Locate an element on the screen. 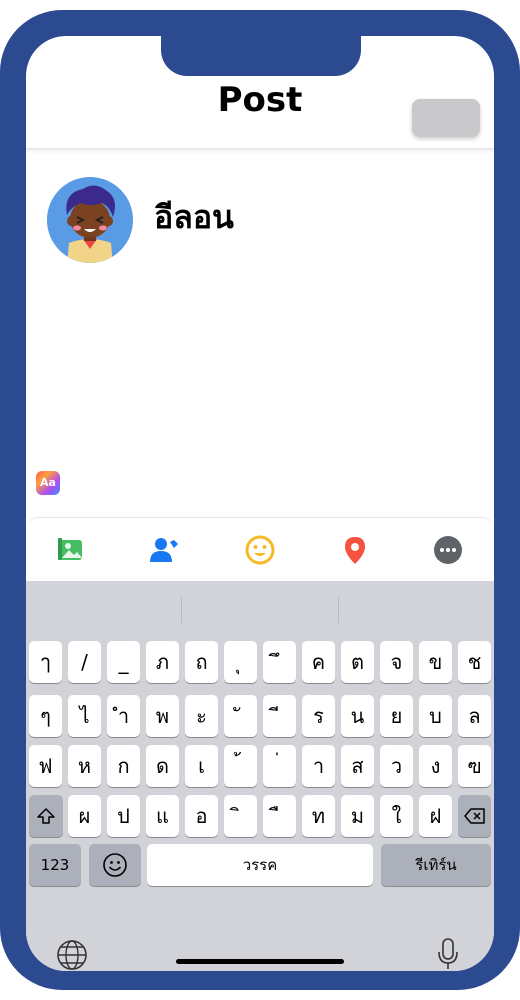  key: ุ is located at coordinates (240, 662).